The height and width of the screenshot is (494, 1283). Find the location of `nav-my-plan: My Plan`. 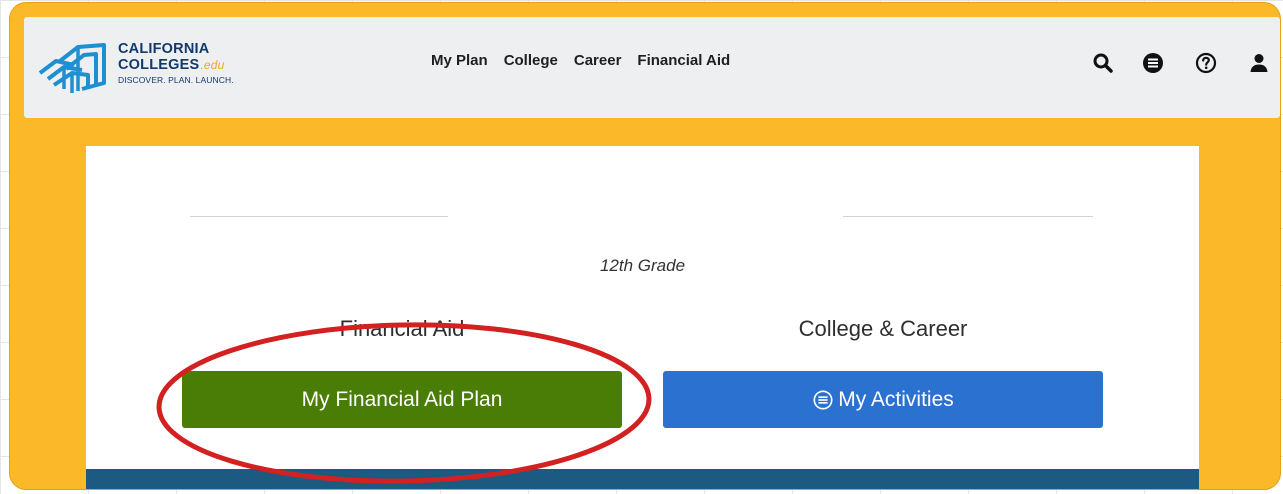

nav-my-plan: My Plan is located at coordinates (459, 61).